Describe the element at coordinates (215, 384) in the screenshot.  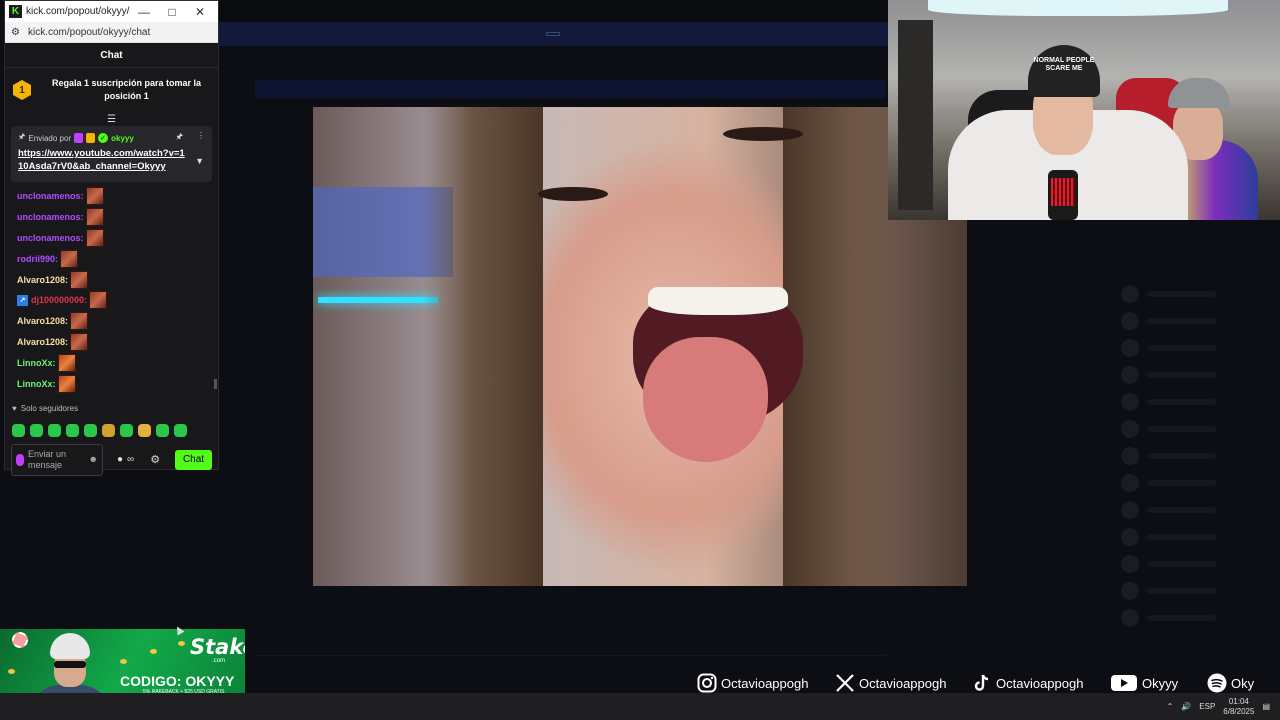
I see `chat-scrollbar` at that location.